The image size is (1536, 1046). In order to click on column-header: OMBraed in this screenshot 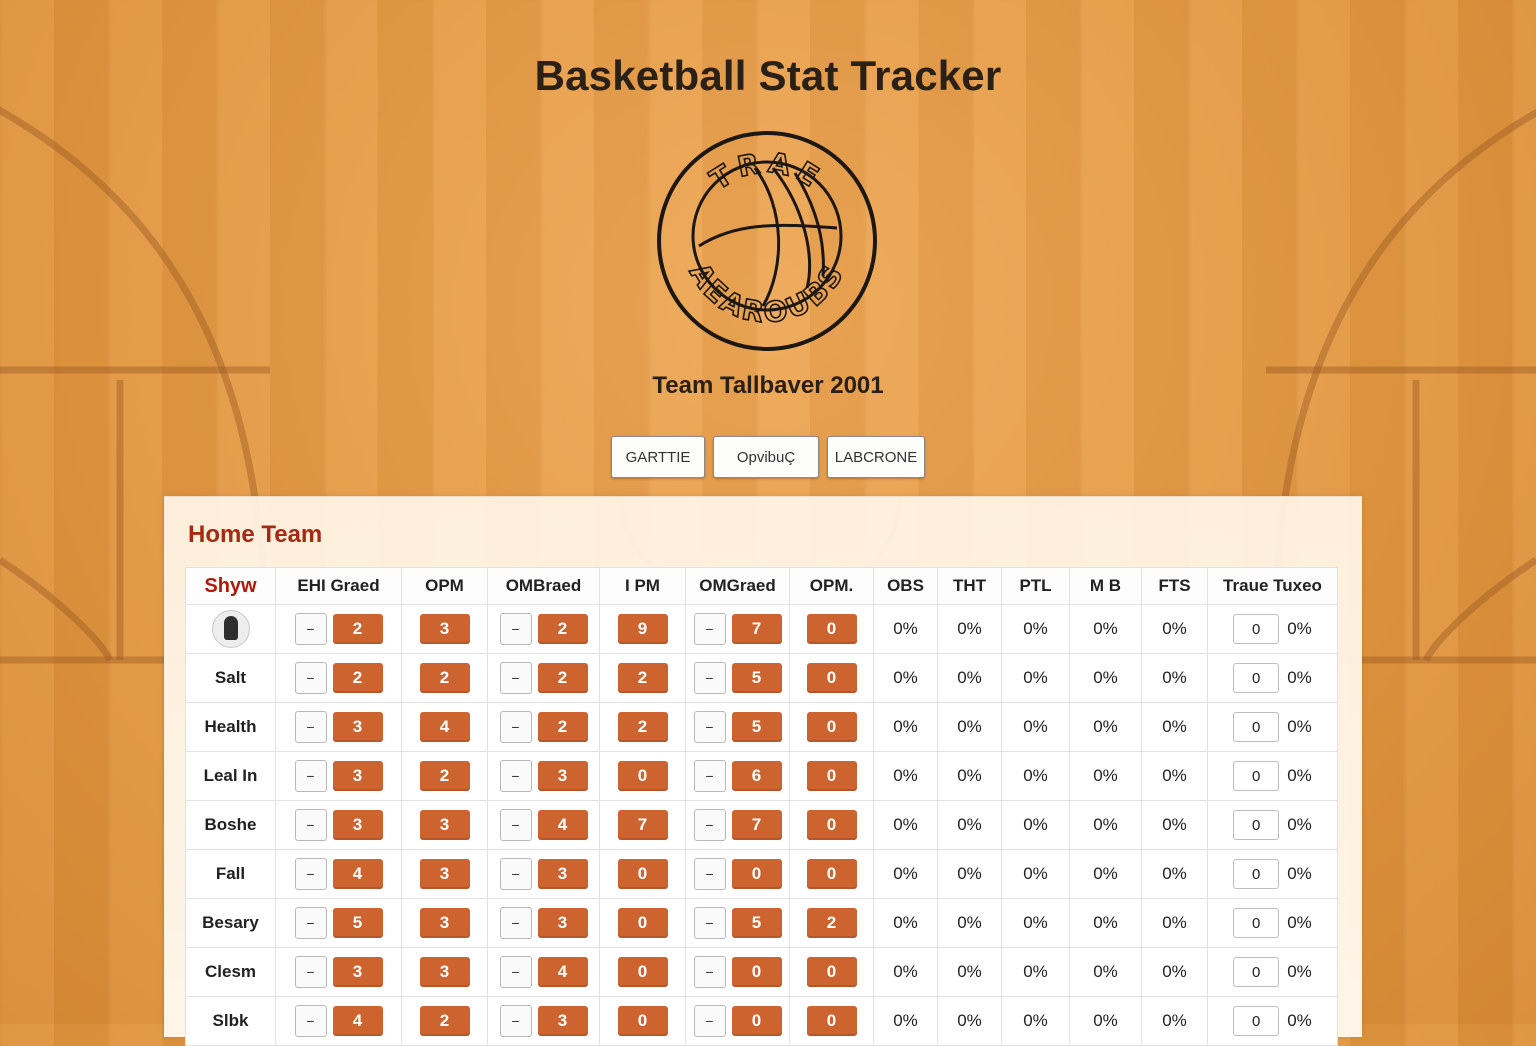, I will do `click(543, 586)`.